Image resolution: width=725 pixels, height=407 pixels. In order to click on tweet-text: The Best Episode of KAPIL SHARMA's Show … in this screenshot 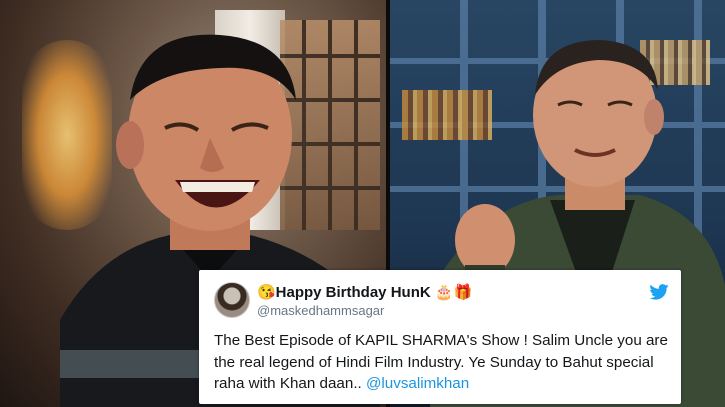, I will do `click(444, 362)`.